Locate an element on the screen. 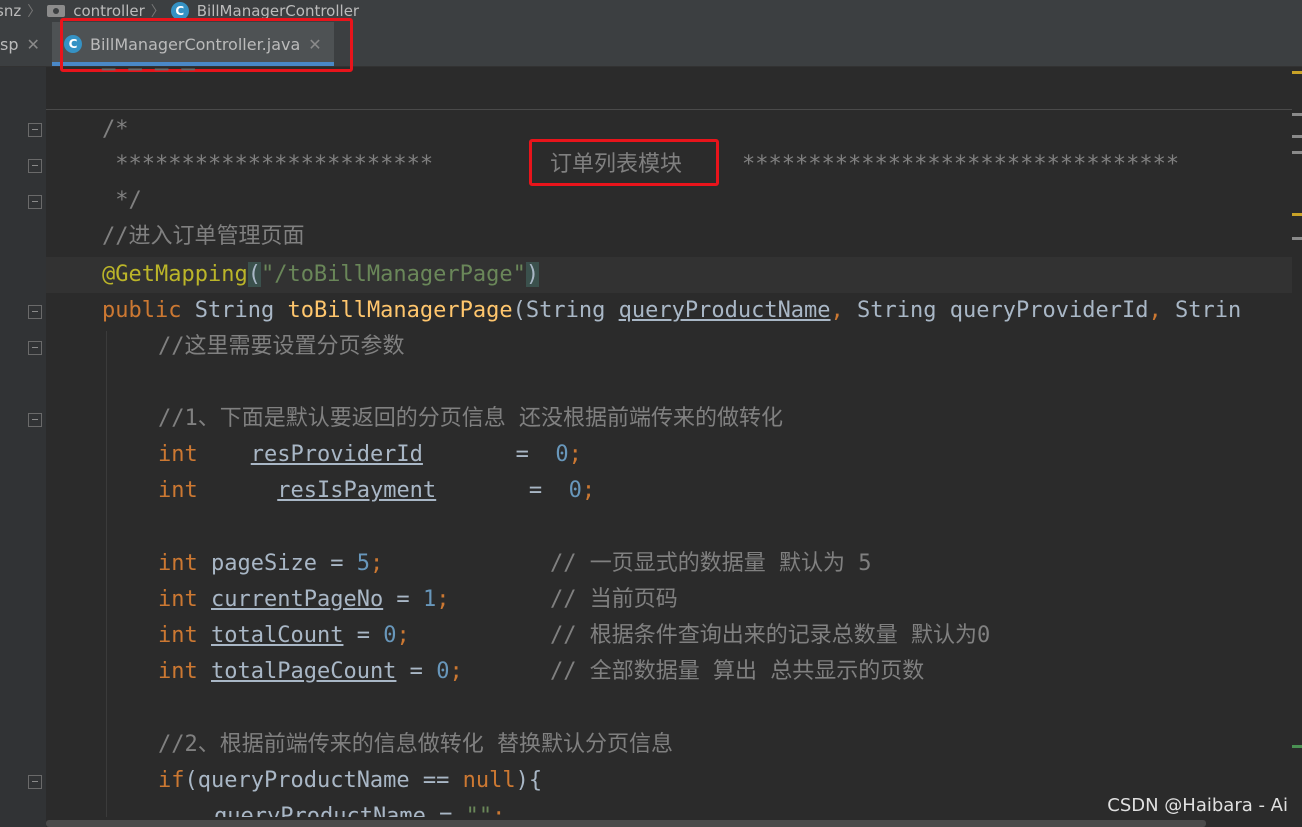 This screenshot has width=1302, height=827. horizontal-scrollbar is located at coordinates (626, 823).